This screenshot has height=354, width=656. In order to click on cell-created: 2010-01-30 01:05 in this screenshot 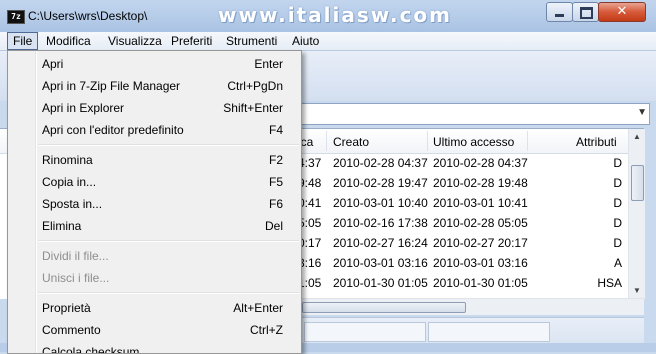, I will do `click(380, 283)`.